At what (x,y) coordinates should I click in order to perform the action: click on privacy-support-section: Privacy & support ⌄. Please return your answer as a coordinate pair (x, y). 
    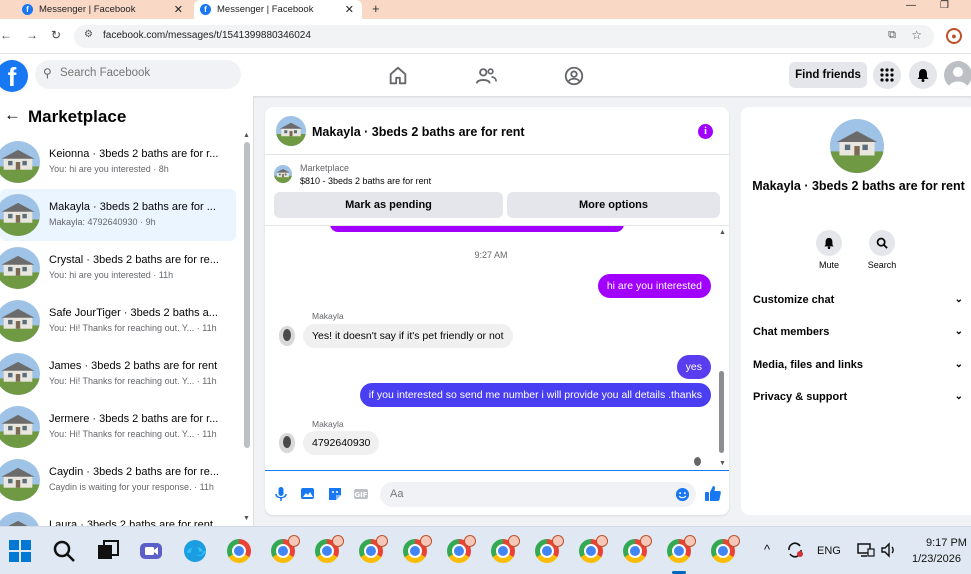
    Looking at the image, I should click on (858, 401).